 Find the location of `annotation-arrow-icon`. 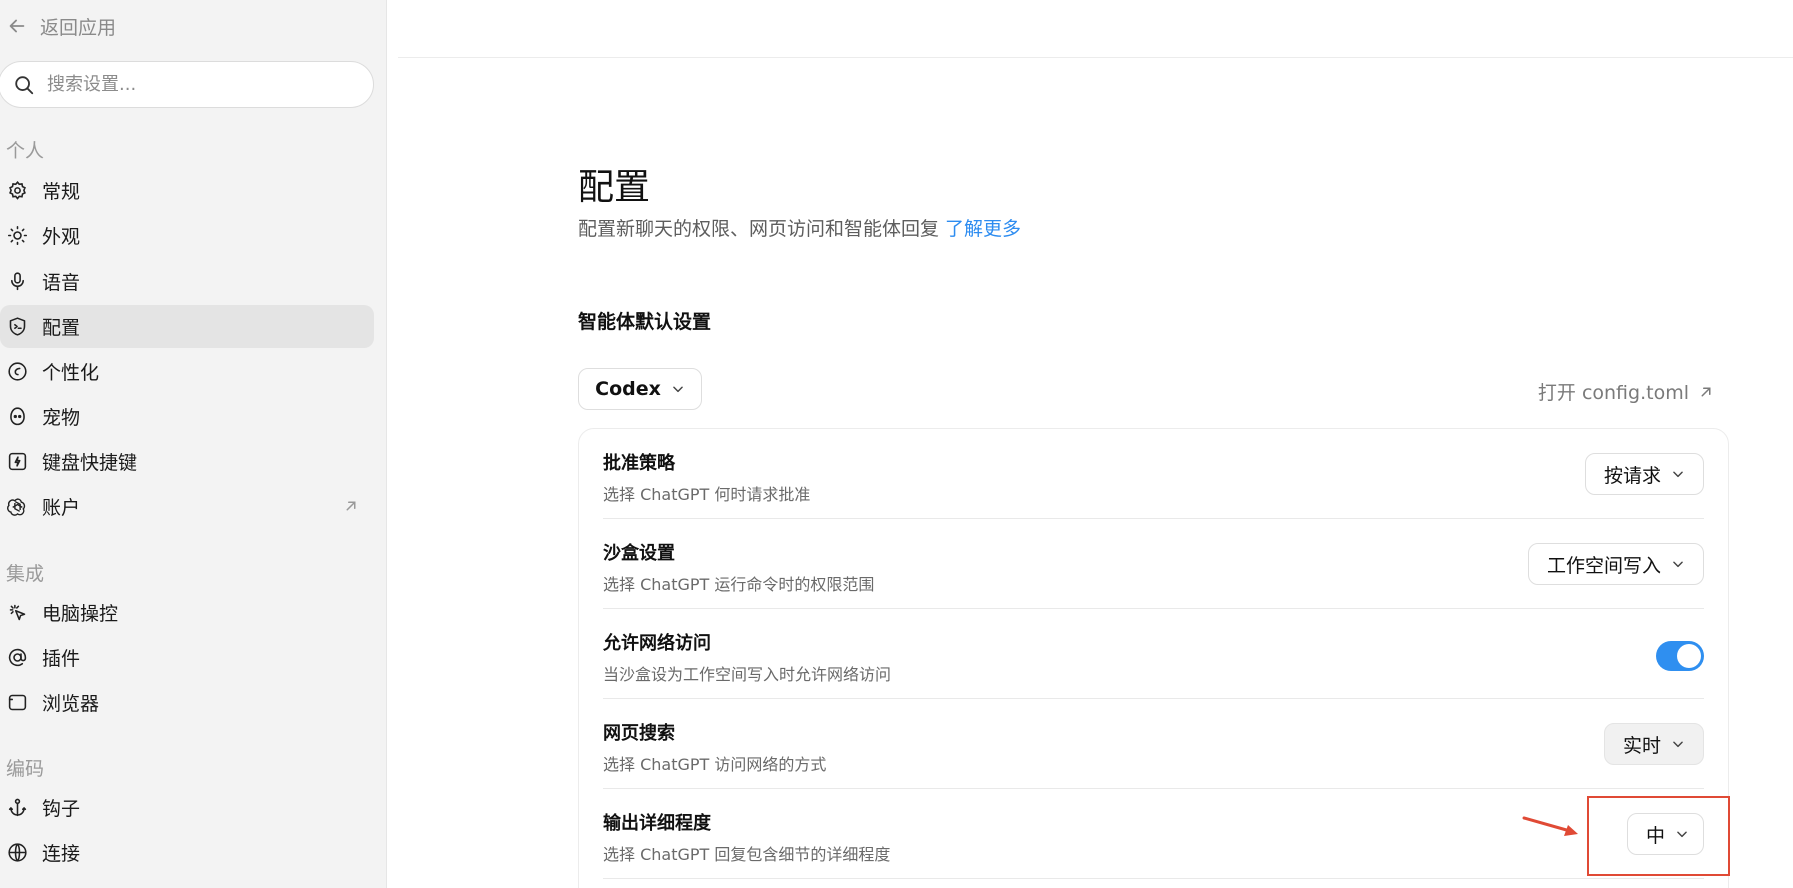

annotation-arrow-icon is located at coordinates (1550, 826).